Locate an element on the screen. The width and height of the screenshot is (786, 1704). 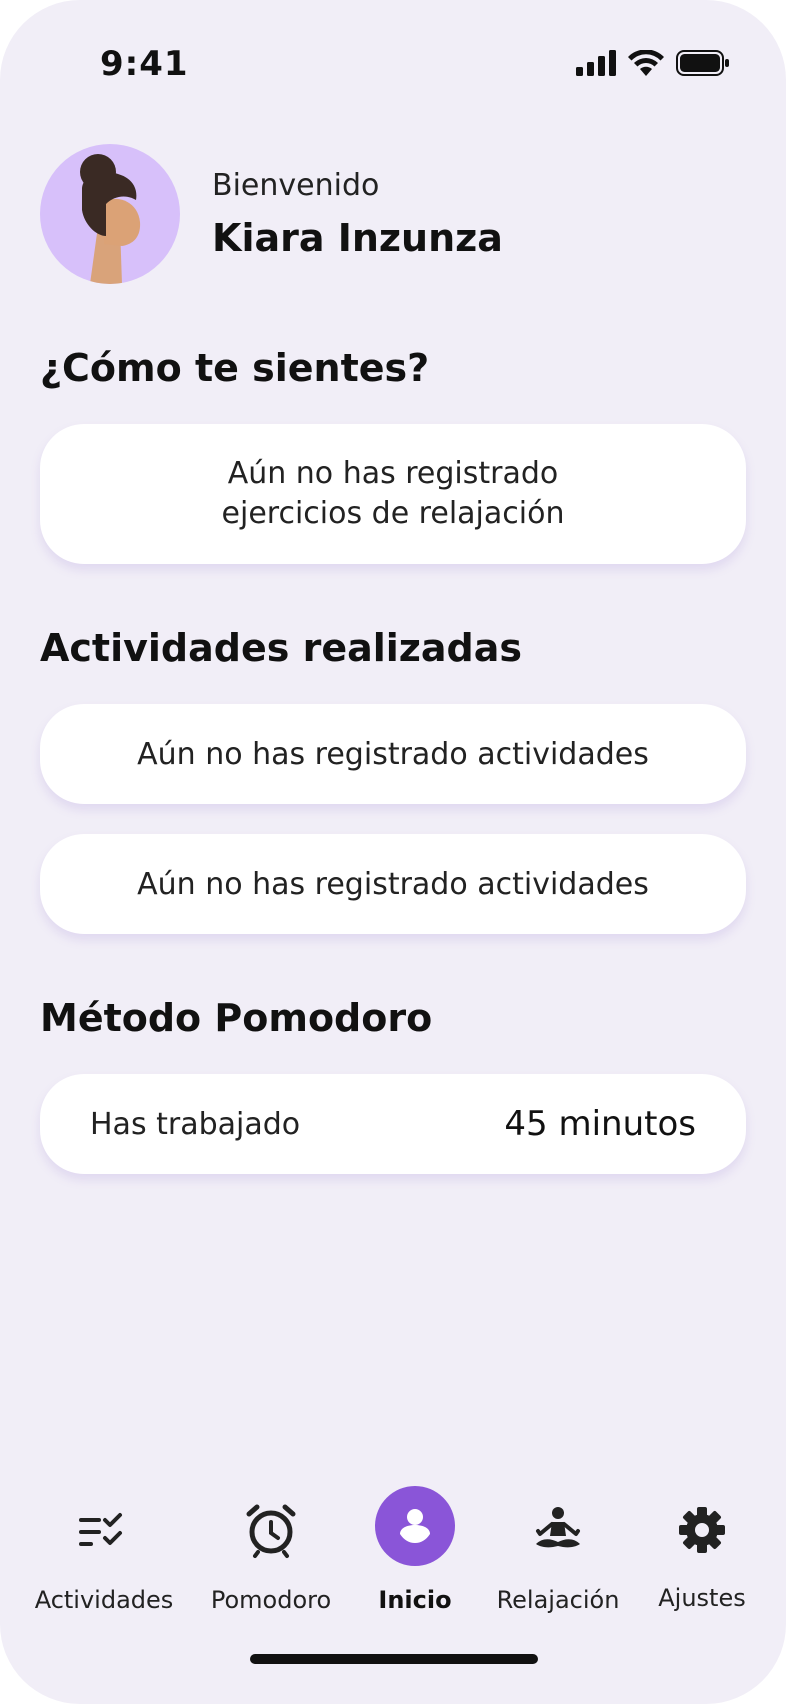
nav-item-ajustes: Ajustes is located at coordinates (702, 1556).